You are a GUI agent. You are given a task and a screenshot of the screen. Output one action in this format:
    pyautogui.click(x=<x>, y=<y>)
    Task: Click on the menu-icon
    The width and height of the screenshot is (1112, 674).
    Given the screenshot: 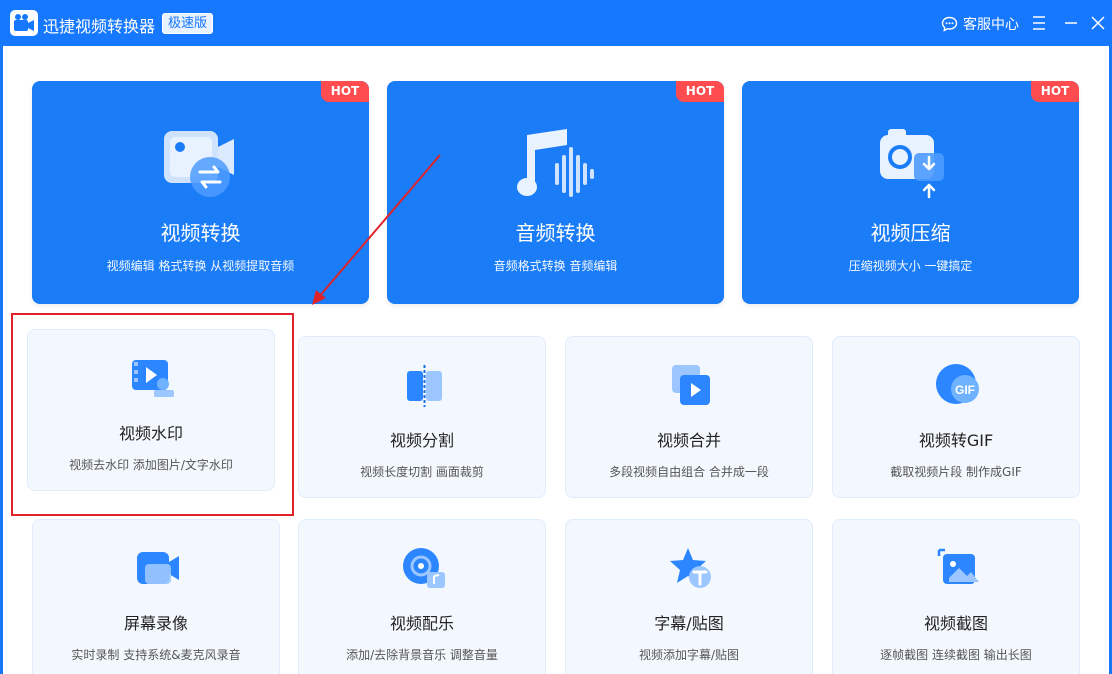 What is the action you would take?
    pyautogui.click(x=1039, y=23)
    